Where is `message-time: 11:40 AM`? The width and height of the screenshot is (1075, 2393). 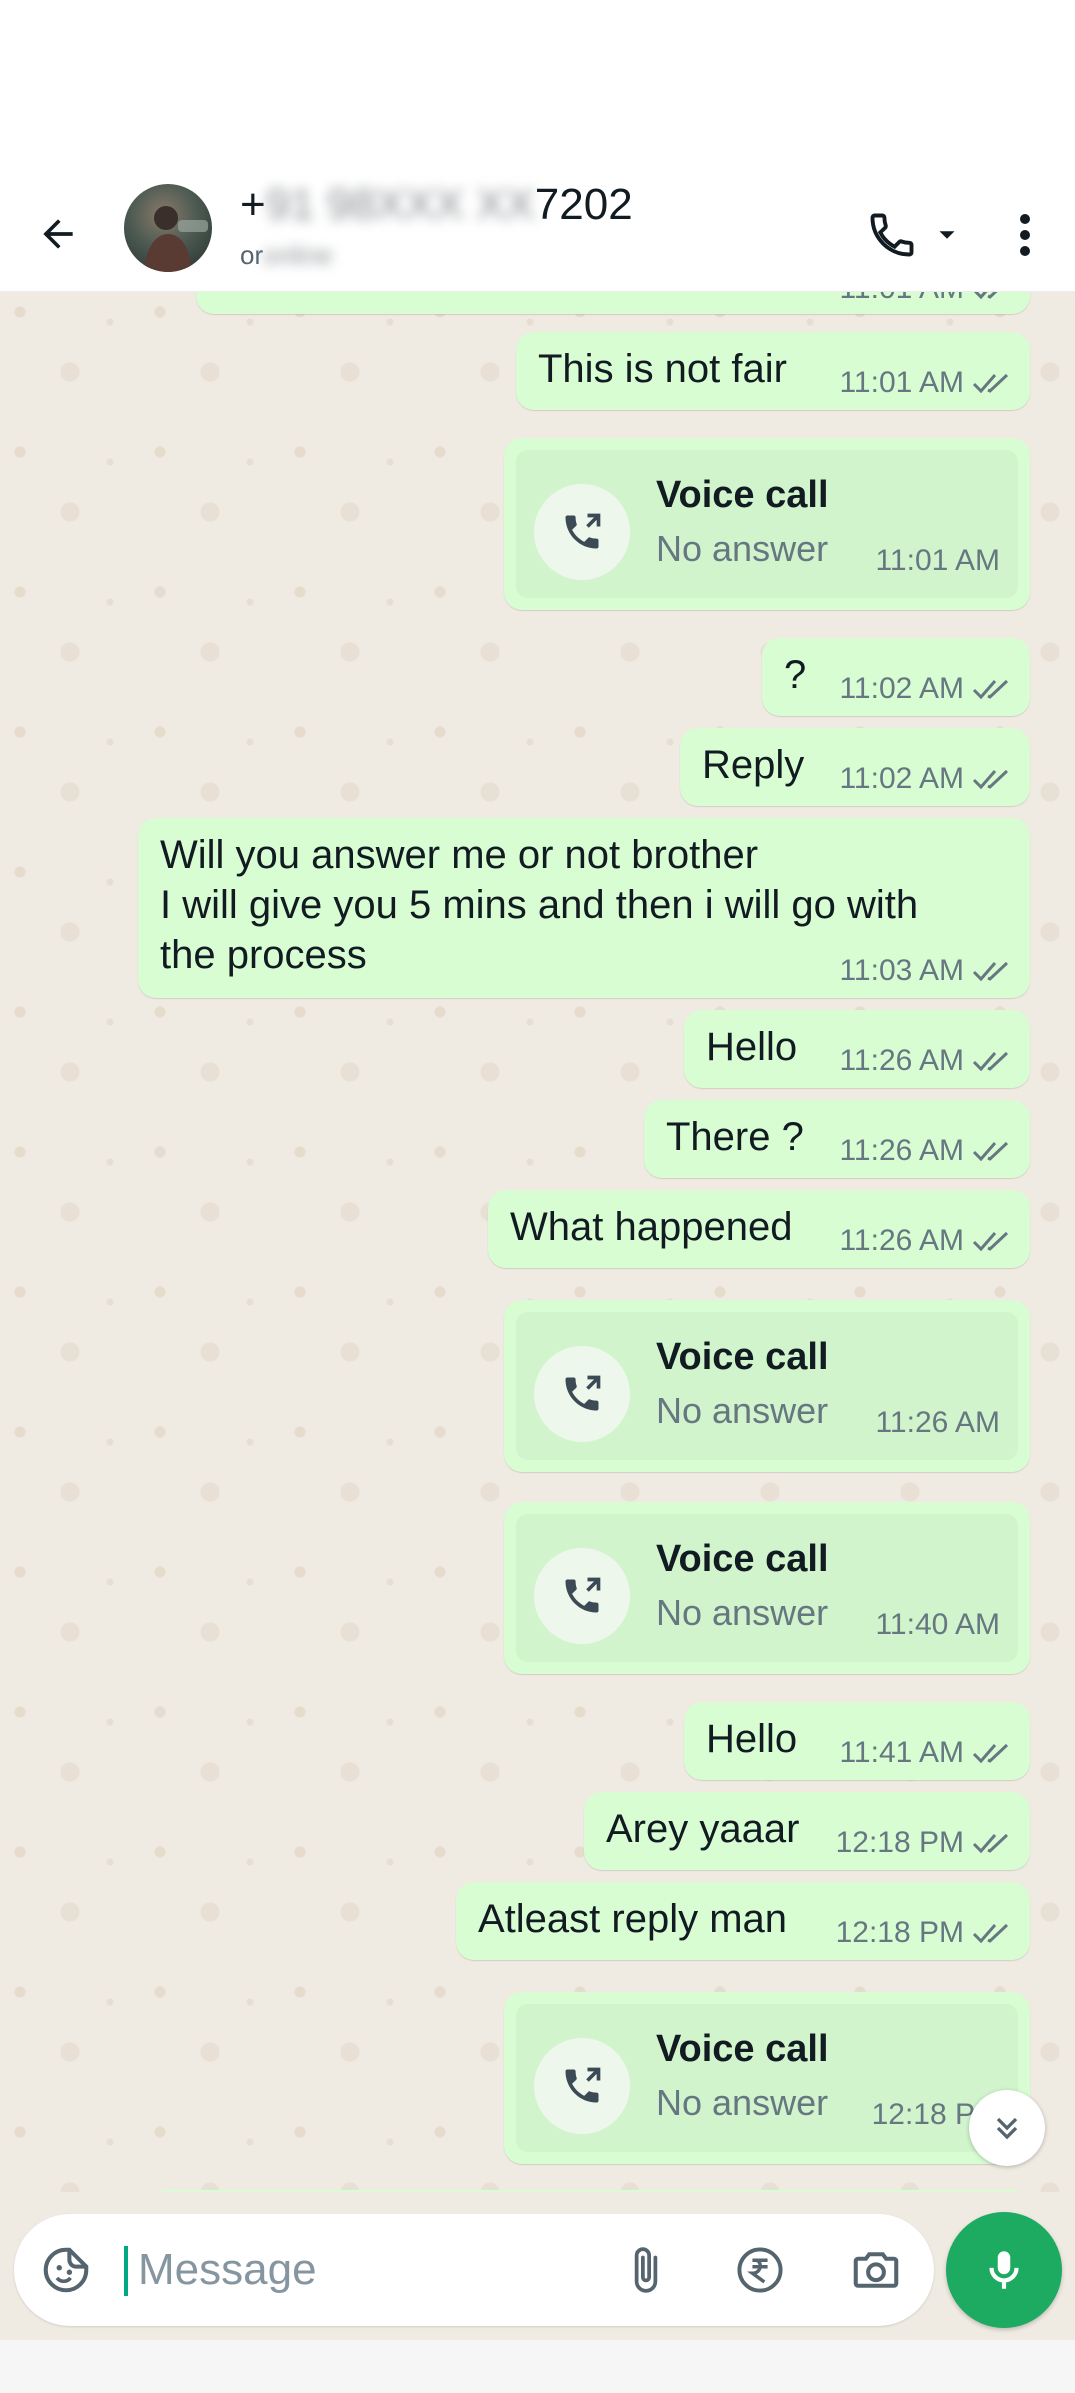
message-time: 11:40 AM is located at coordinates (937, 1624).